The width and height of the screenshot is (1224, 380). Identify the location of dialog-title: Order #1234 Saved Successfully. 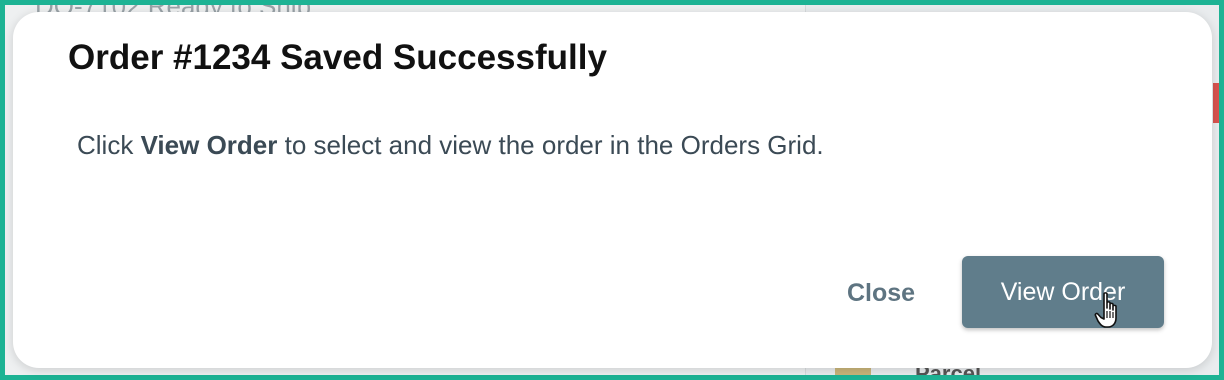
(337, 57).